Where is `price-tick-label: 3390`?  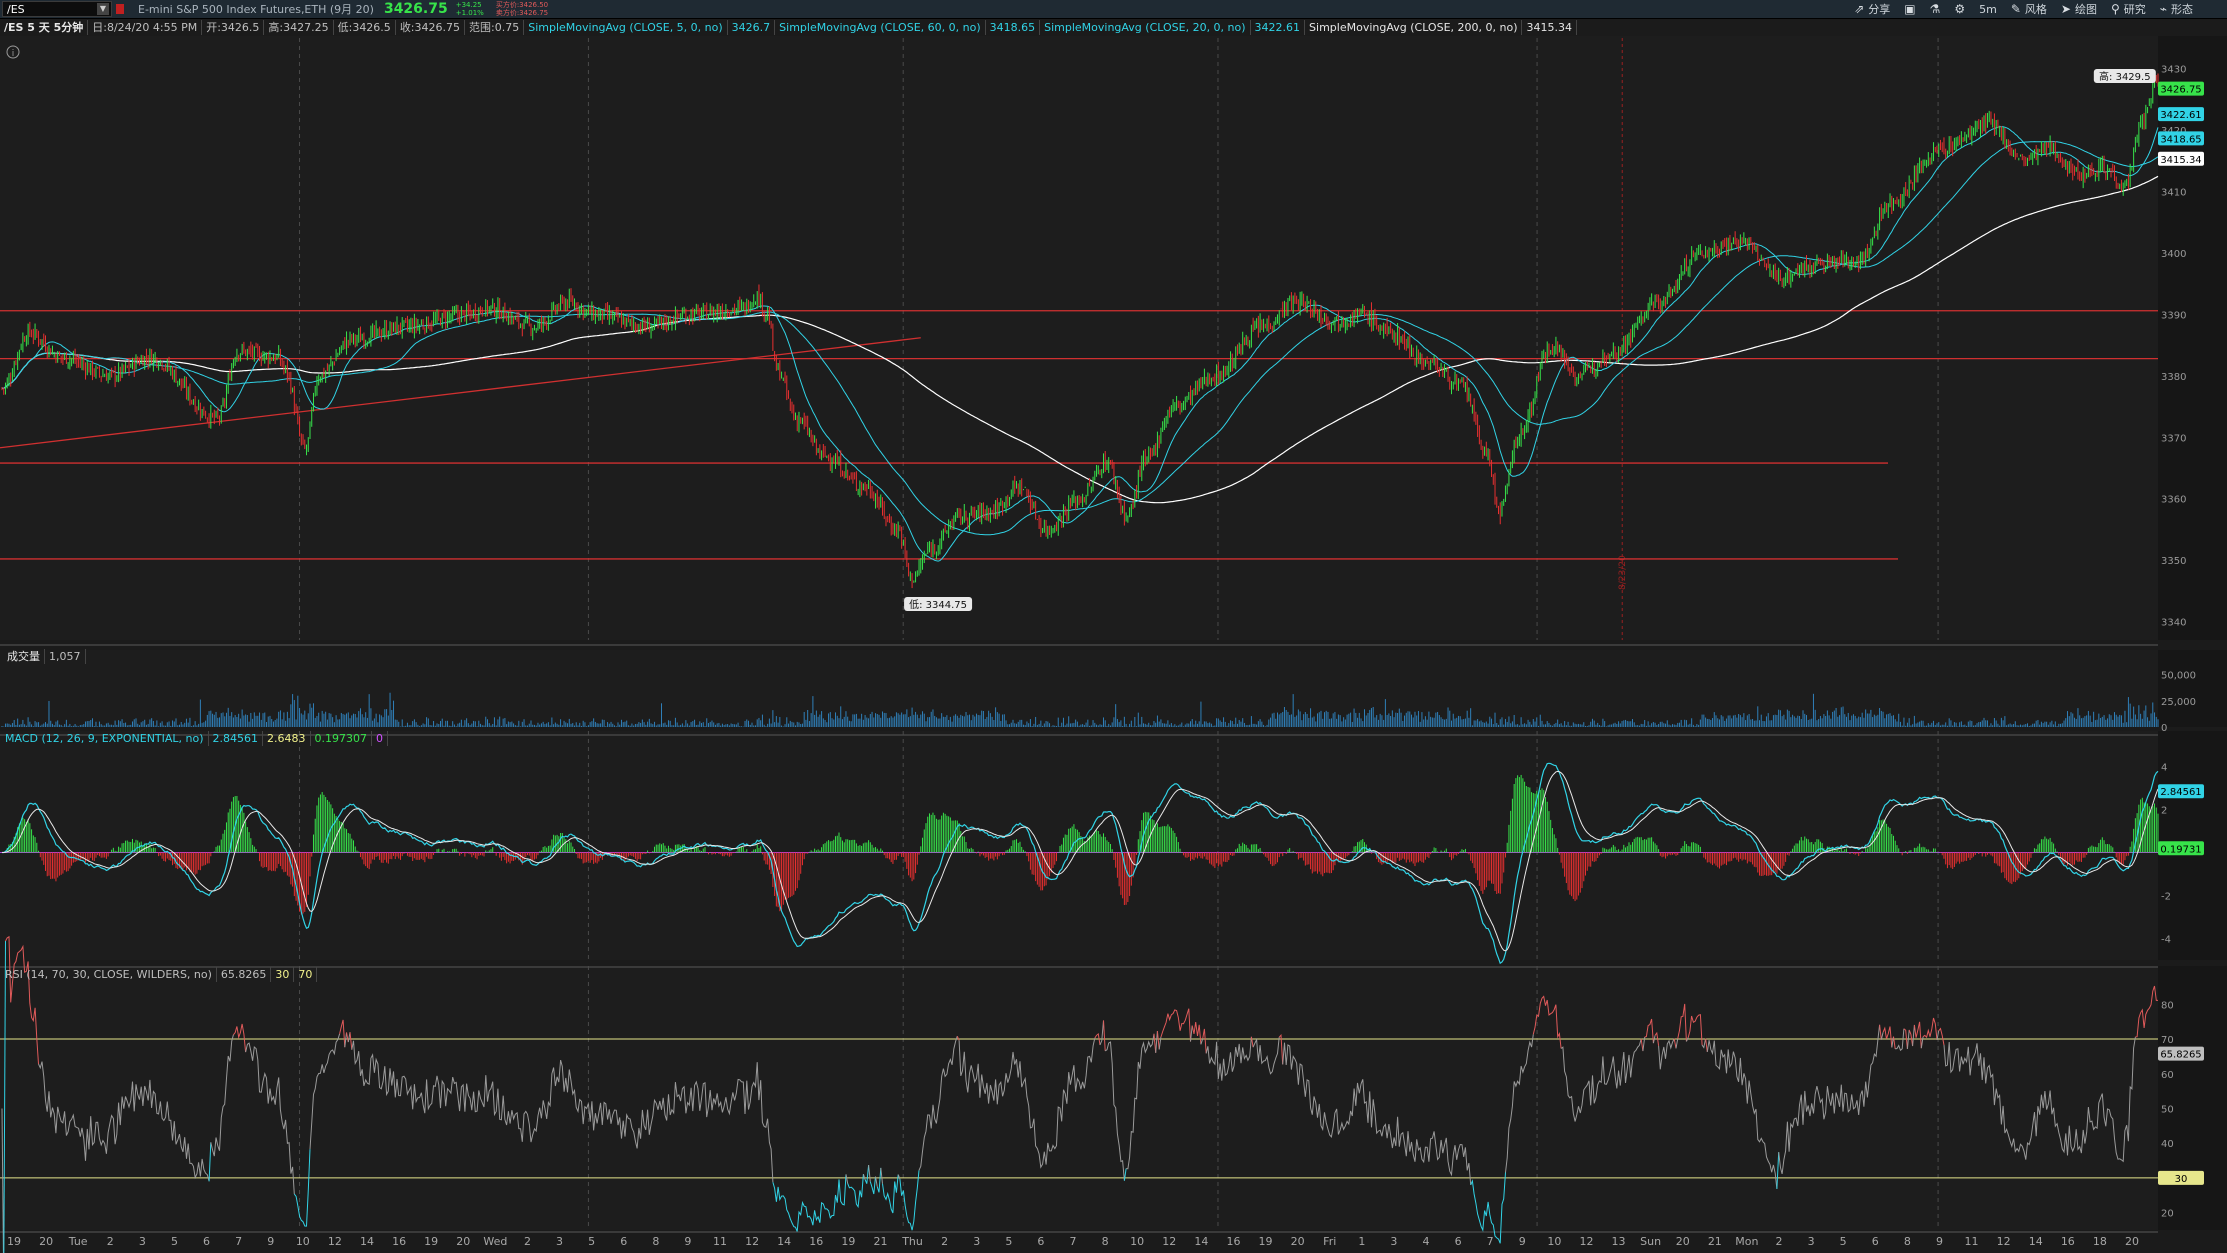 price-tick-label: 3390 is located at coordinates (2173, 315).